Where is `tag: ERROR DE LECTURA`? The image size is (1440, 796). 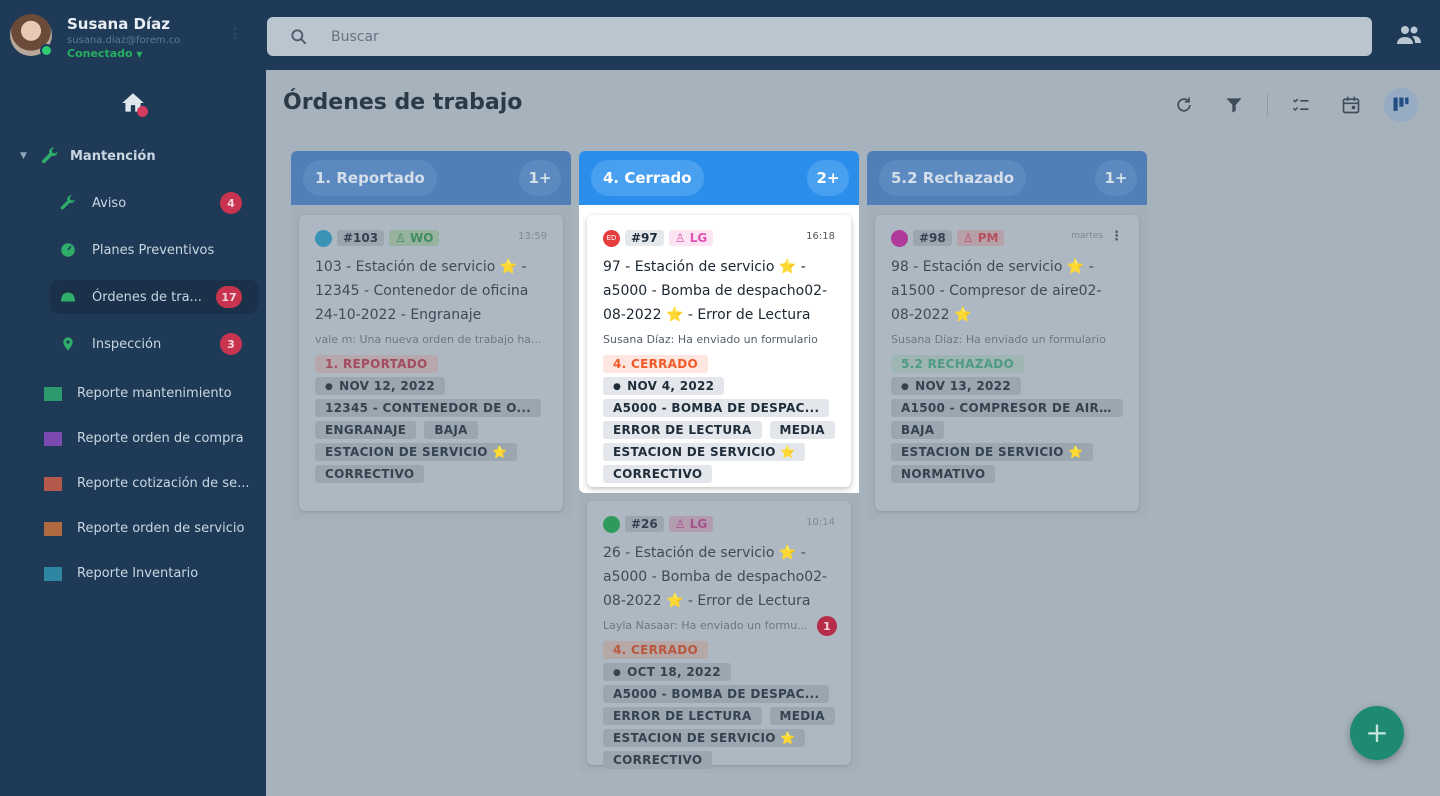 tag: ERROR DE LECTURA is located at coordinates (682, 716).